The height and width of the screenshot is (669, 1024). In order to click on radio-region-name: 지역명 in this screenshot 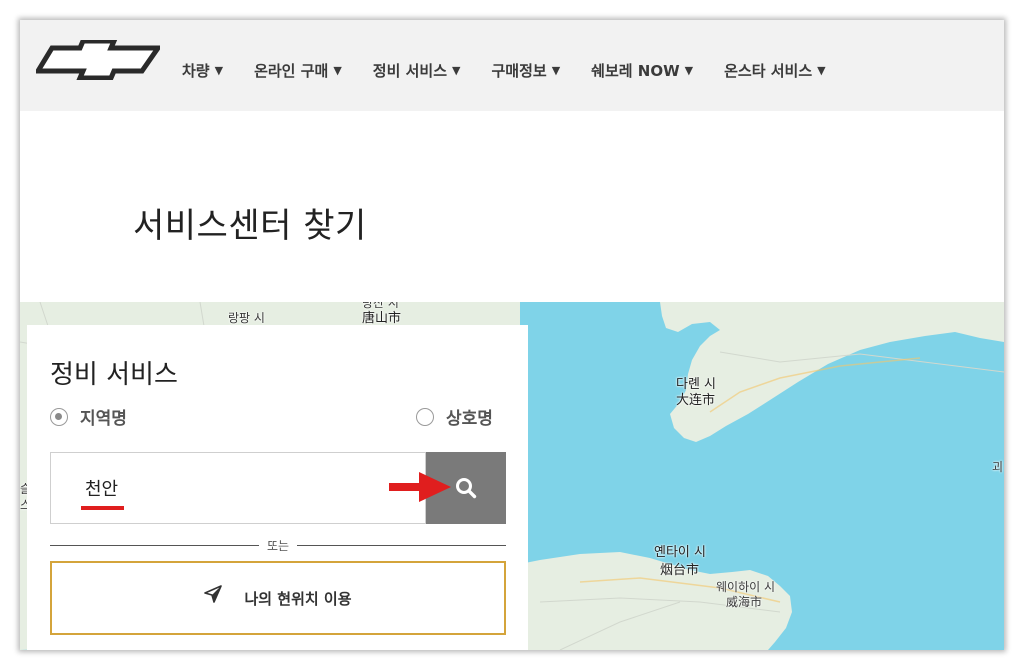, I will do `click(88, 416)`.